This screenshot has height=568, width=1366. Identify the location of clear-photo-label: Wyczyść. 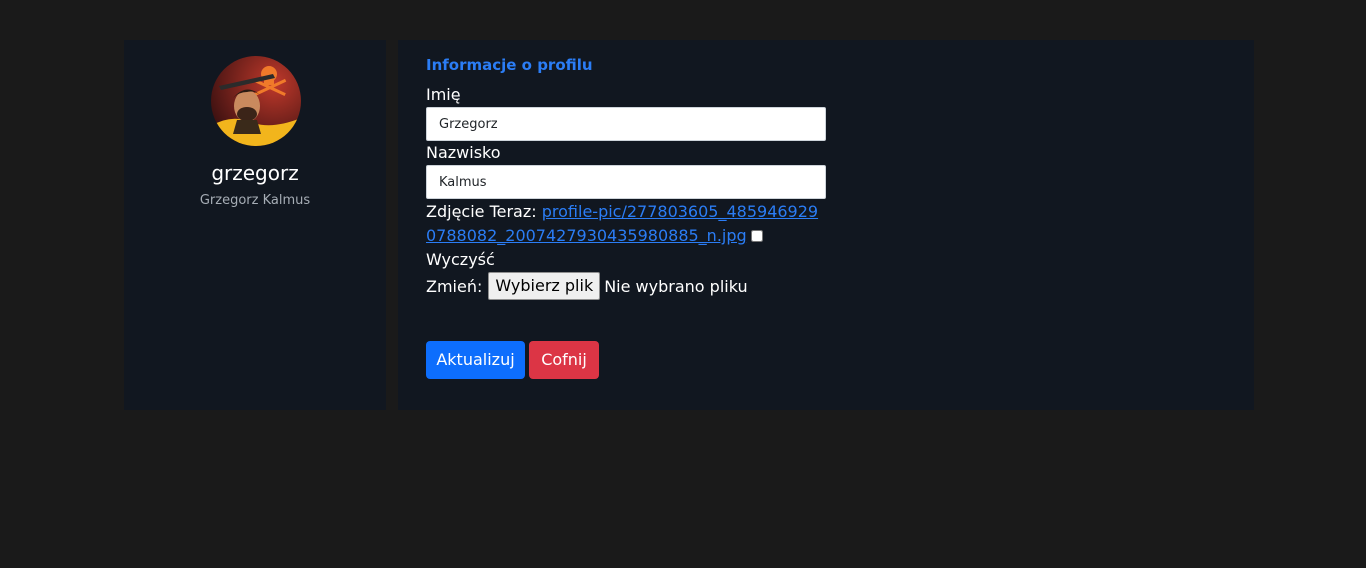
(460, 259).